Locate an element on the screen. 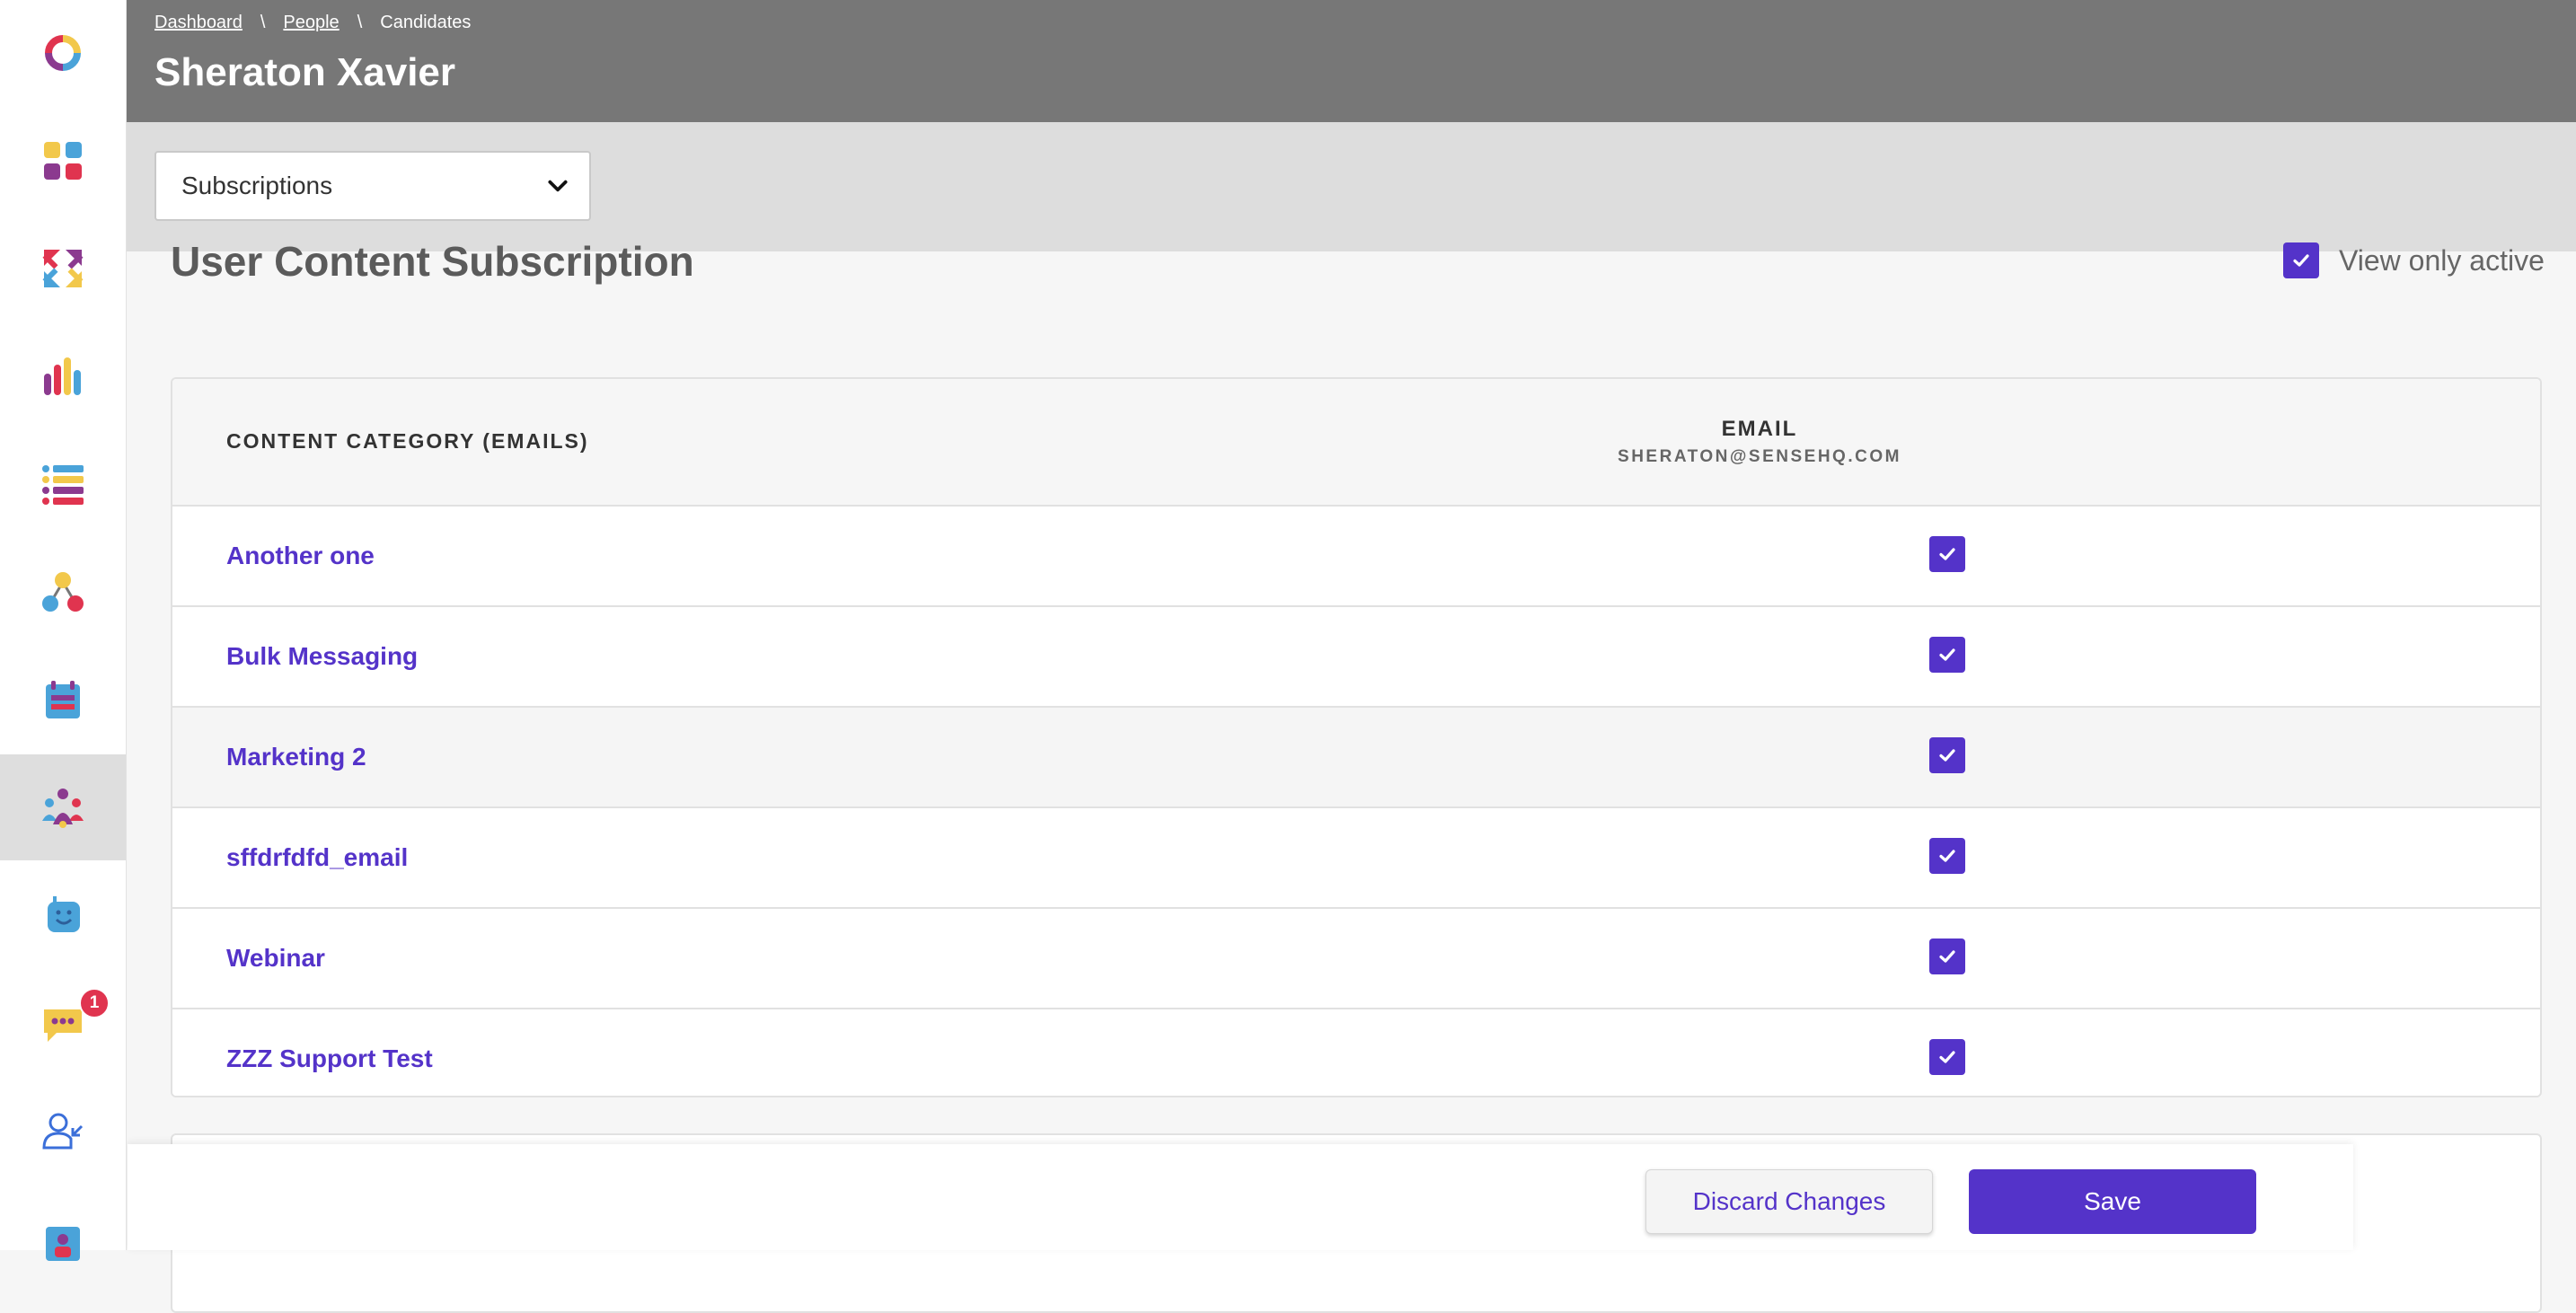 This screenshot has height=1313, width=2576. view-only-active-toggle: View only active is located at coordinates (2414, 260).